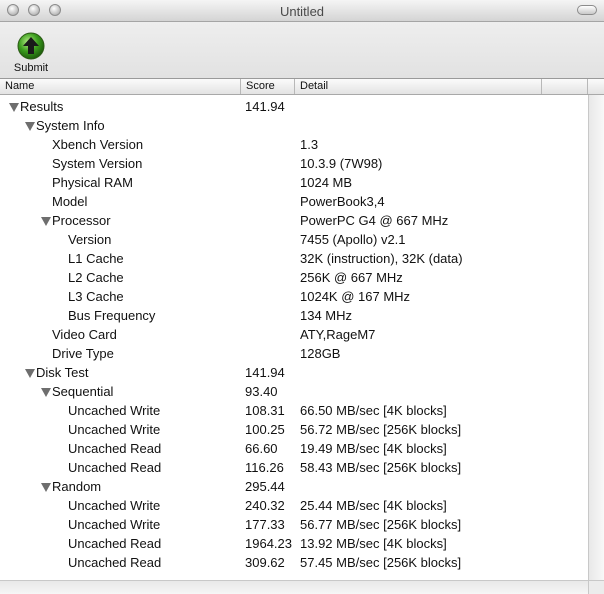 The width and height of the screenshot is (604, 594). I want to click on row-name: Model, so click(70, 201).